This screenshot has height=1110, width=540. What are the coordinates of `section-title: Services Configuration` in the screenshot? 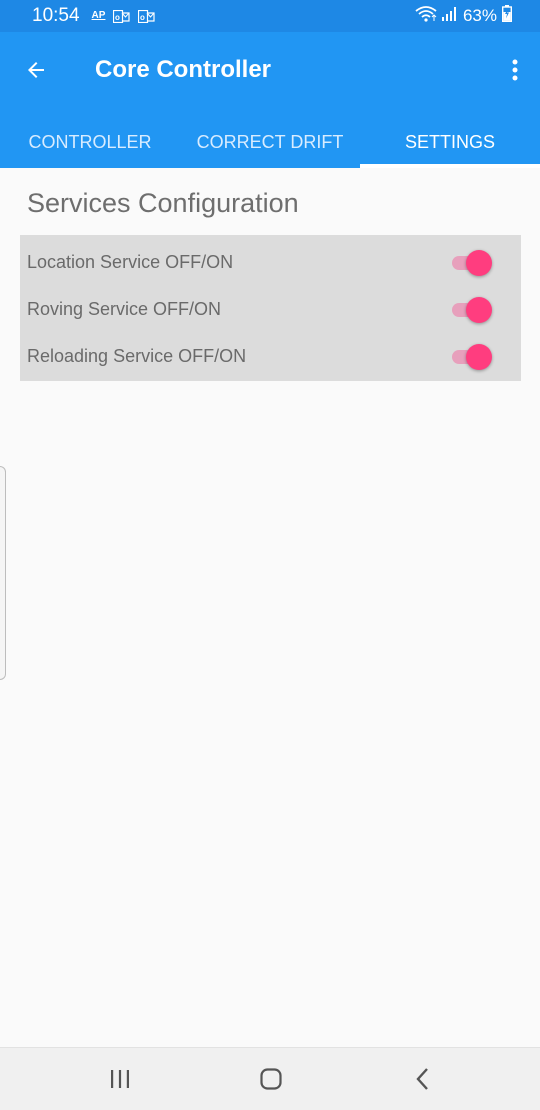 It's located at (163, 203).